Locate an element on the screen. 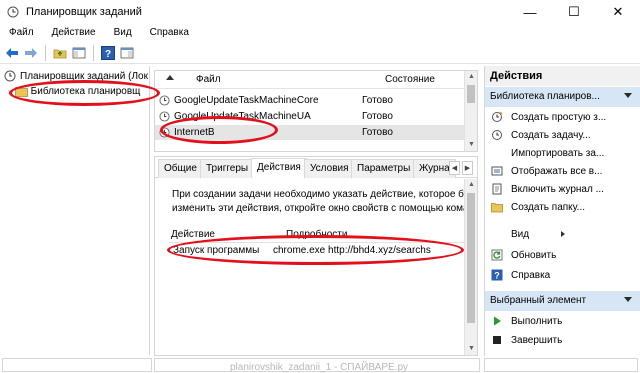  task-name: InternetB is located at coordinates (194, 132).